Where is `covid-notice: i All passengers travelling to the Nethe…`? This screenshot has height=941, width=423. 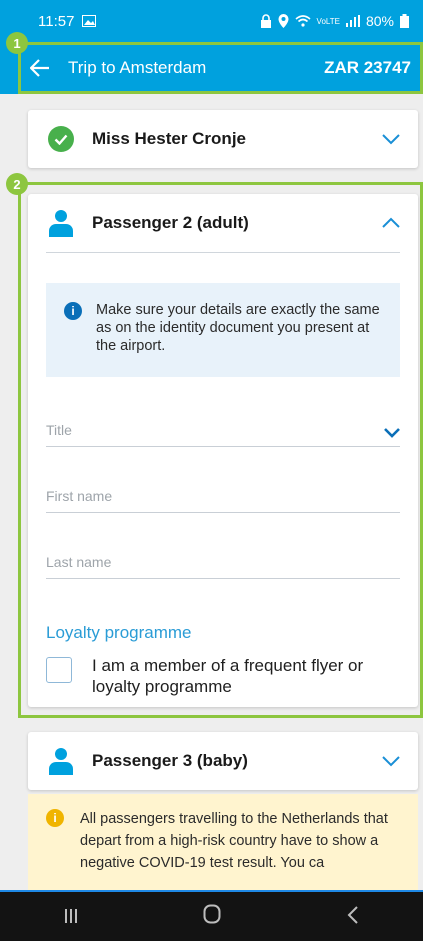
covid-notice: i All passengers travelling to the Nethe… is located at coordinates (223, 849).